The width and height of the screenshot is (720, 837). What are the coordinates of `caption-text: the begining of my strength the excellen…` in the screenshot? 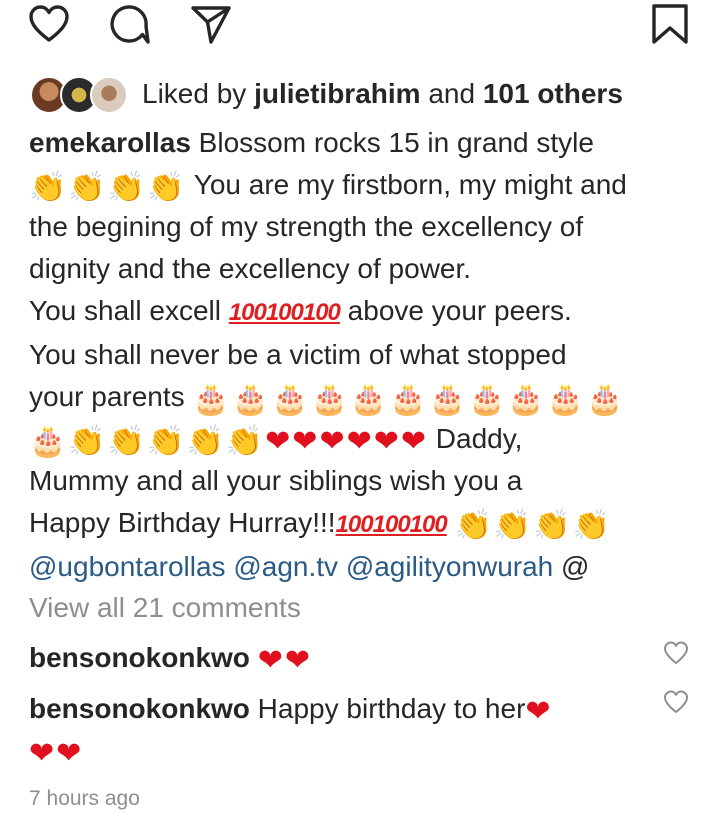 It's located at (306, 226).